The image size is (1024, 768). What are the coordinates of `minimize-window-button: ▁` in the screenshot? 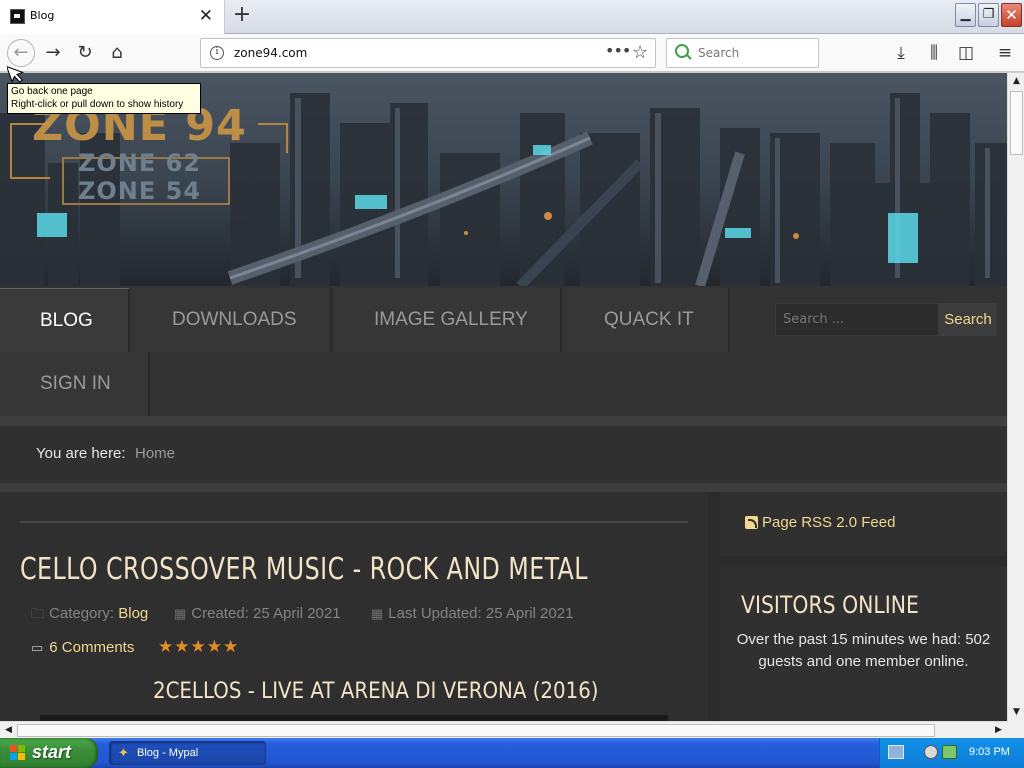 It's located at (965, 15).